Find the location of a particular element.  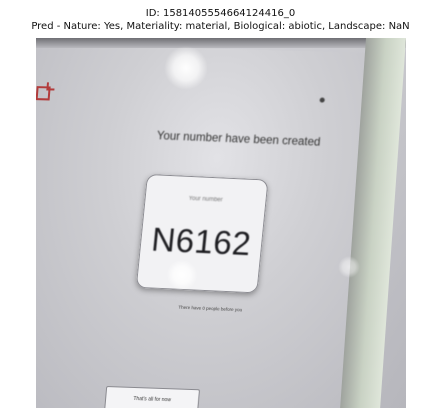

glare-top is located at coordinates (186, 68).